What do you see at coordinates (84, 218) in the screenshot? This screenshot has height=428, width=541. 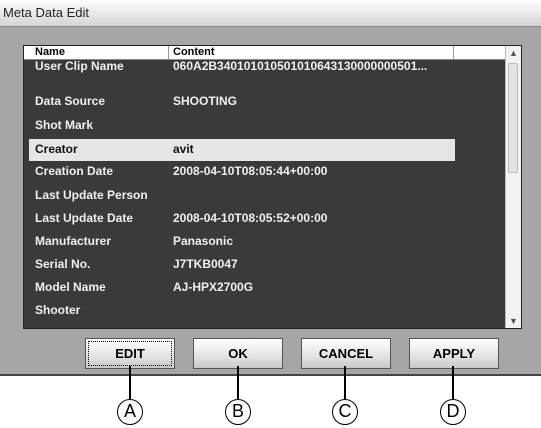 I see `row-name: Last Update Date` at bounding box center [84, 218].